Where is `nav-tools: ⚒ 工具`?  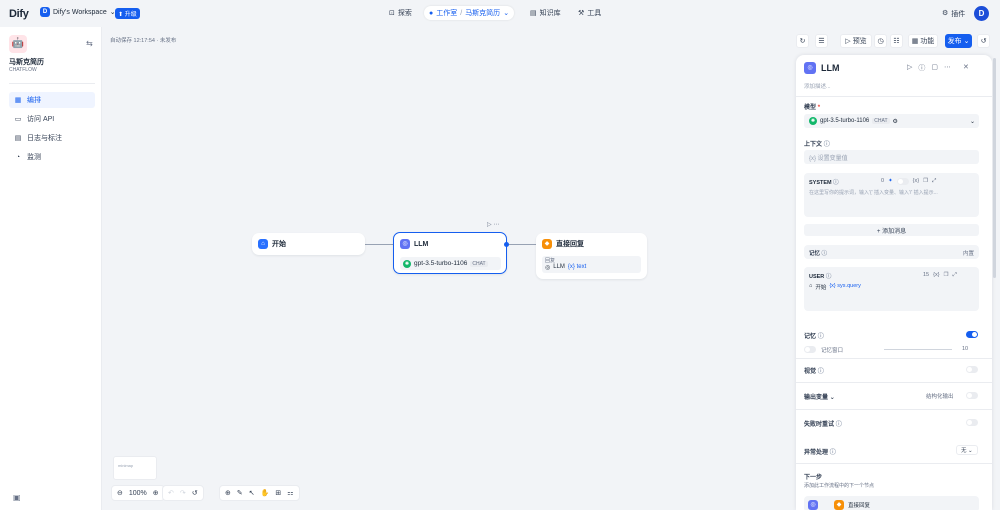 nav-tools: ⚒ 工具 is located at coordinates (589, 13).